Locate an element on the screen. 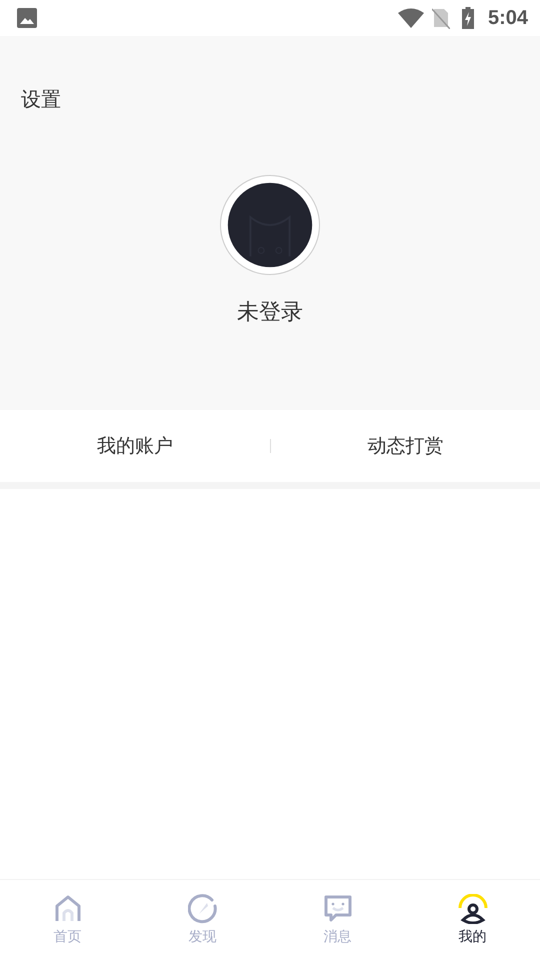 The image size is (540, 960). page-title: 设置 is located at coordinates (41, 99).